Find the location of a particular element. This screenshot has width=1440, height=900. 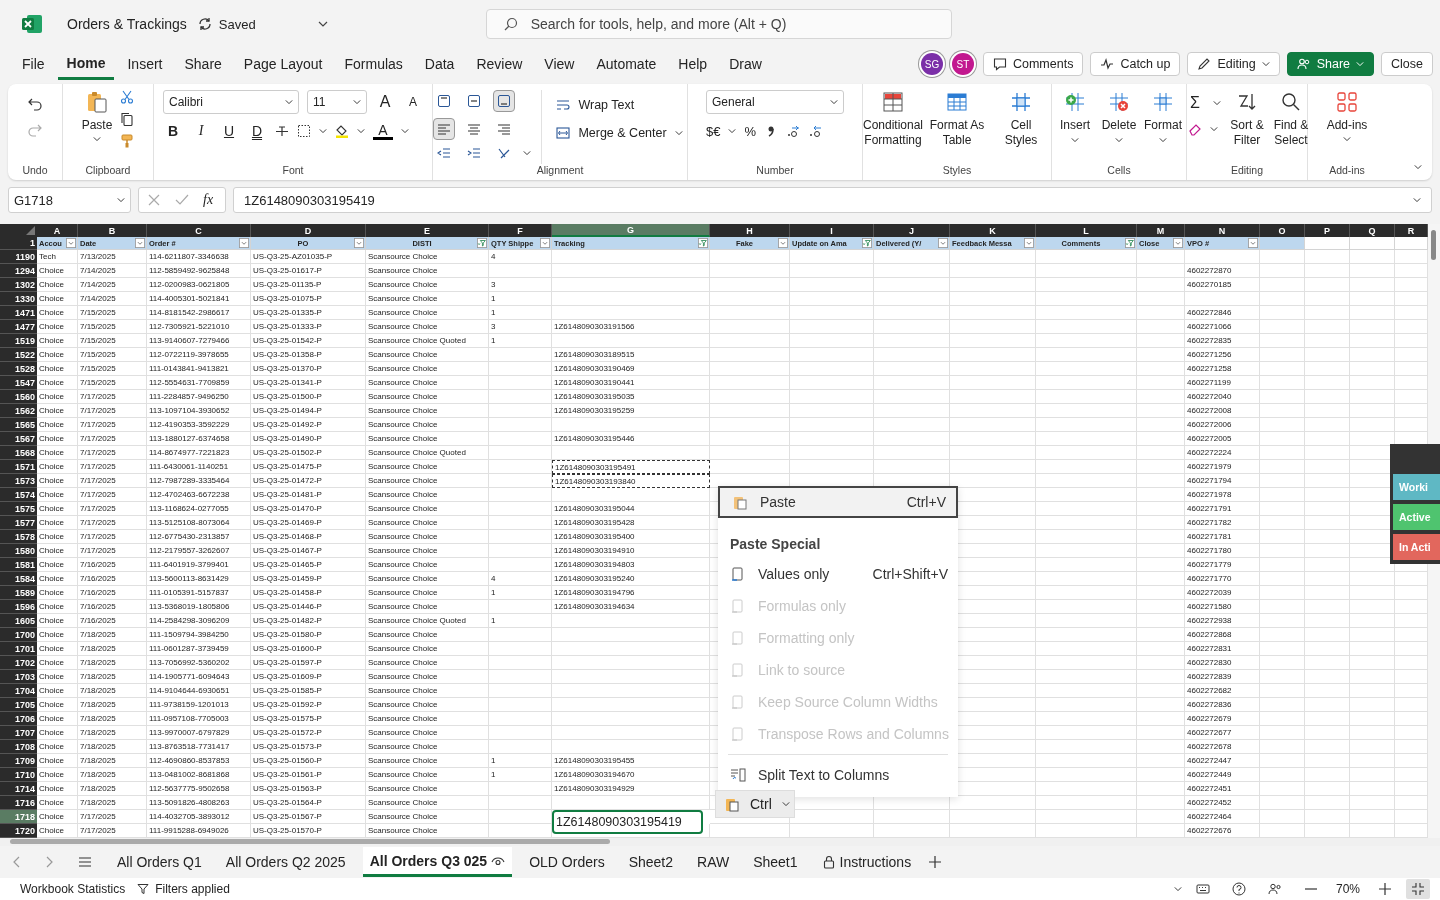

table-cell: 4602272464 is located at coordinates (1222, 817).